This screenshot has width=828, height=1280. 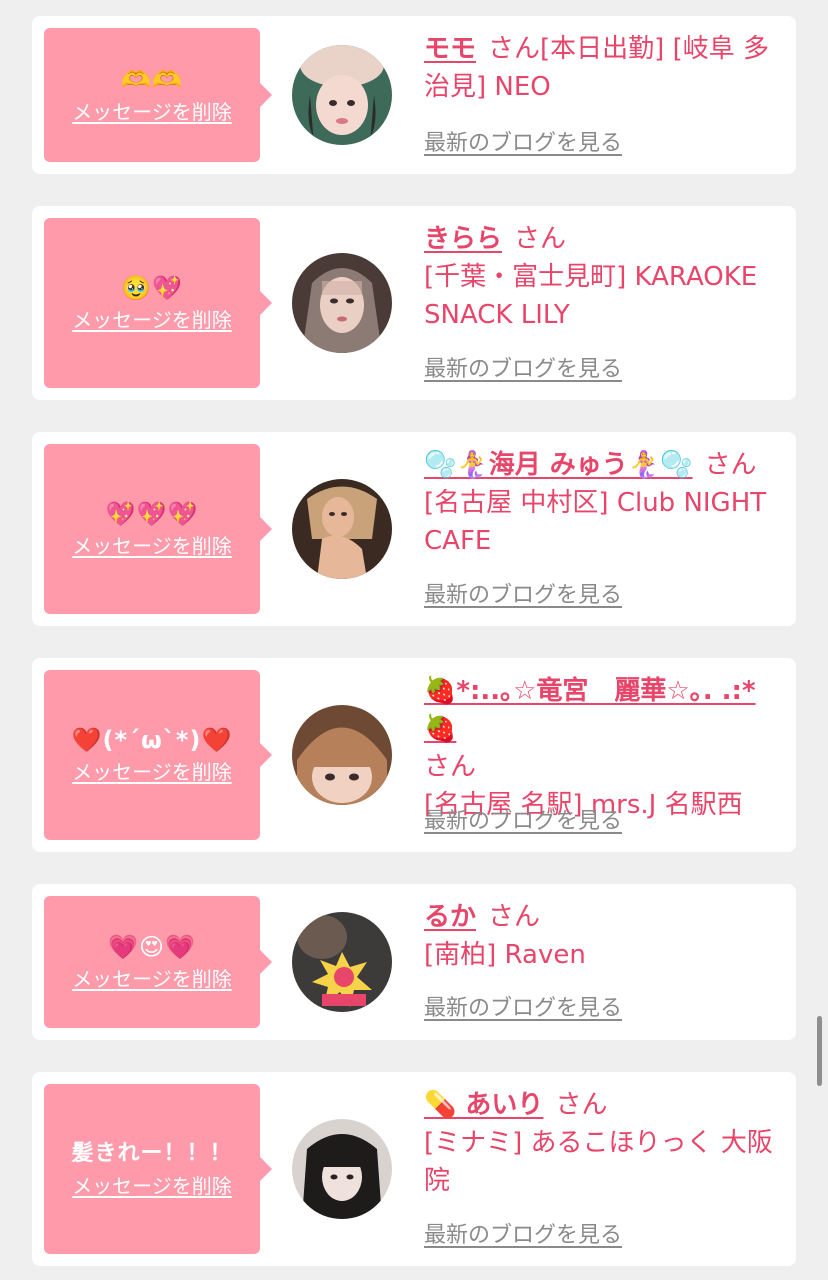 I want to click on message-text: 💖💖💖, so click(x=152, y=514).